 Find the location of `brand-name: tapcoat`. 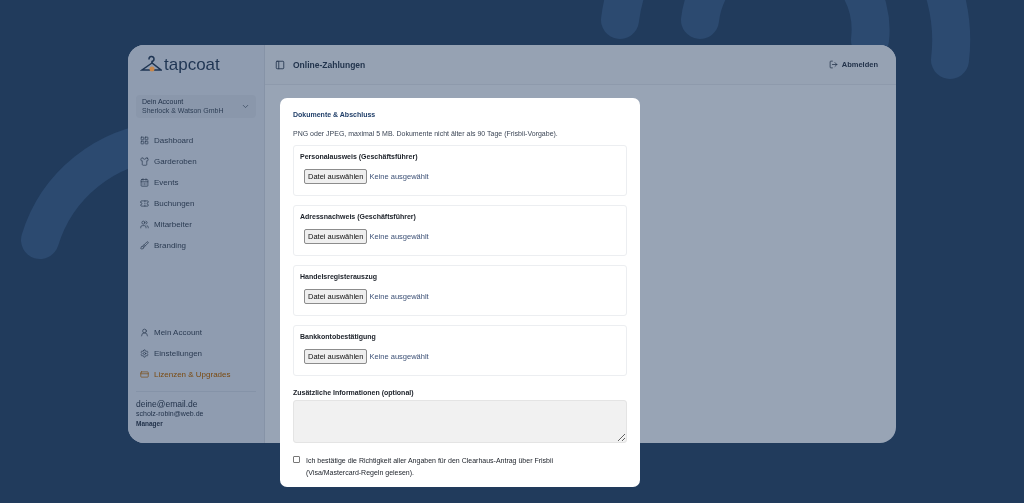

brand-name: tapcoat is located at coordinates (192, 65).